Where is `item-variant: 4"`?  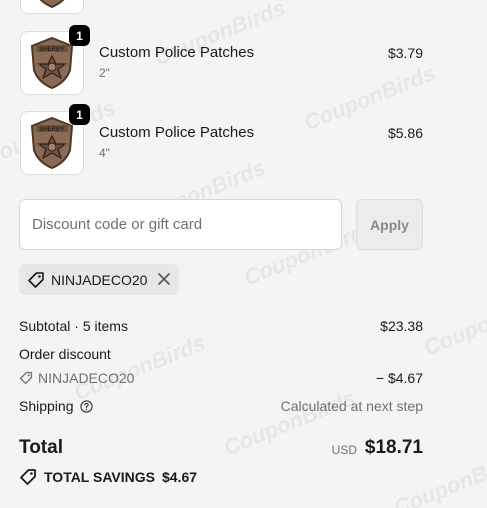 item-variant: 4" is located at coordinates (104, 153).